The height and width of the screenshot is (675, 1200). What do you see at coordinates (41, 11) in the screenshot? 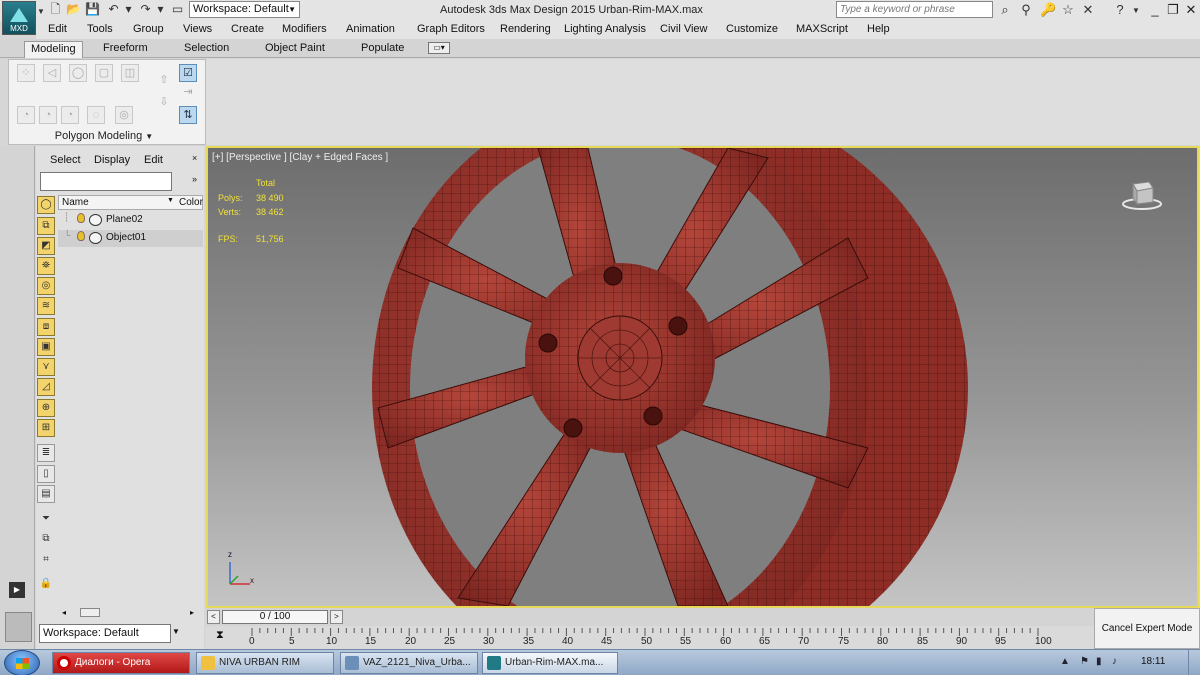
I see `app-menu-arrow-icon: ▼` at bounding box center [41, 11].